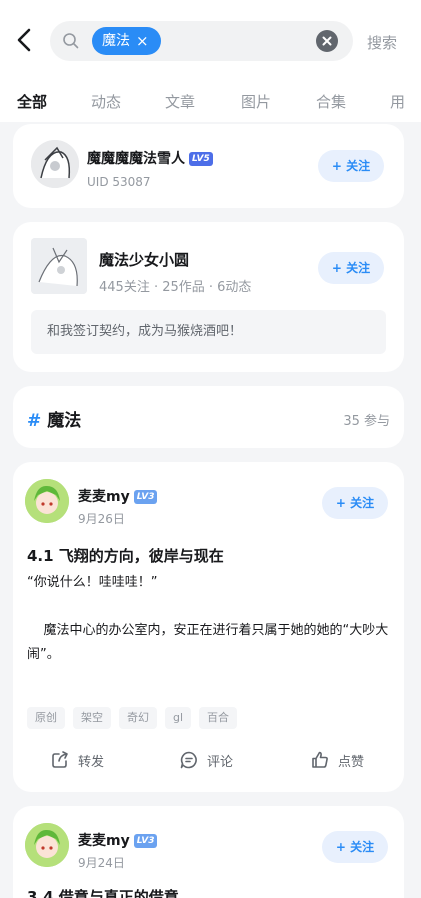  I want to click on close-icon, so click(327, 41).